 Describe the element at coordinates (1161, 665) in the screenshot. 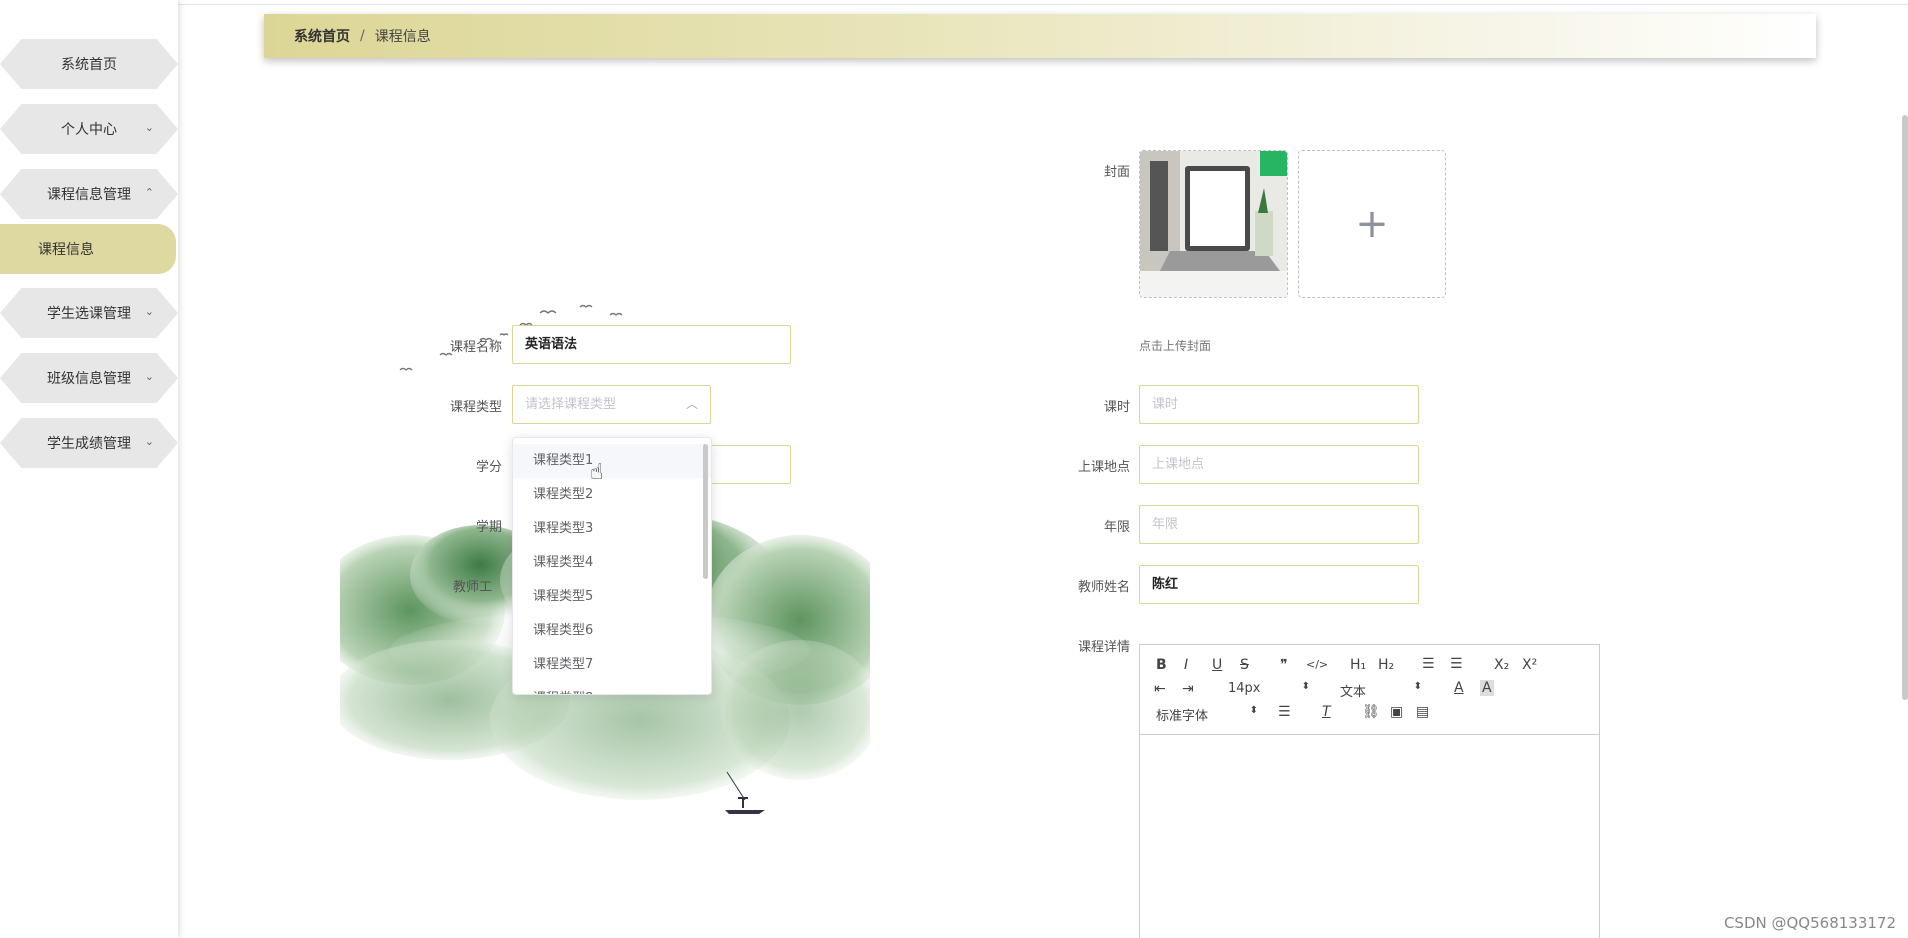

I see `bold-icon: B` at that location.